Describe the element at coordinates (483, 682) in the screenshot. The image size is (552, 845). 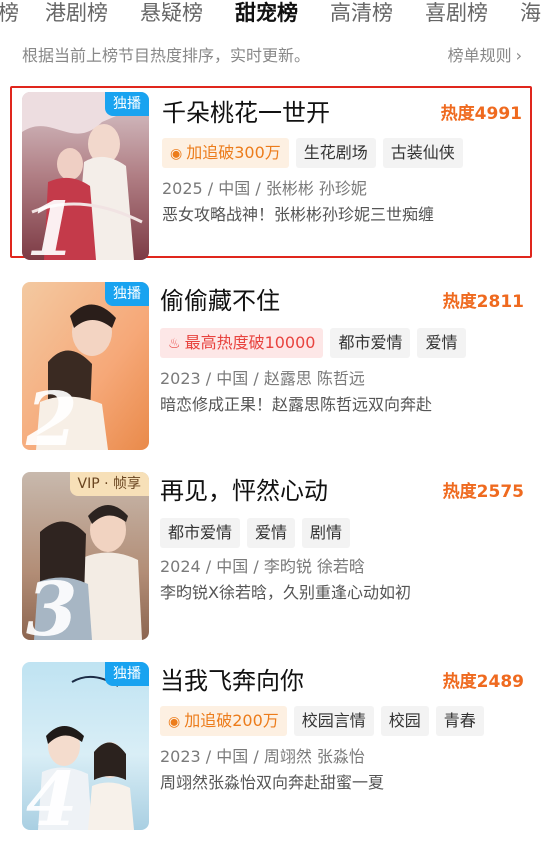
I see `heat-score: 热度2489` at that location.